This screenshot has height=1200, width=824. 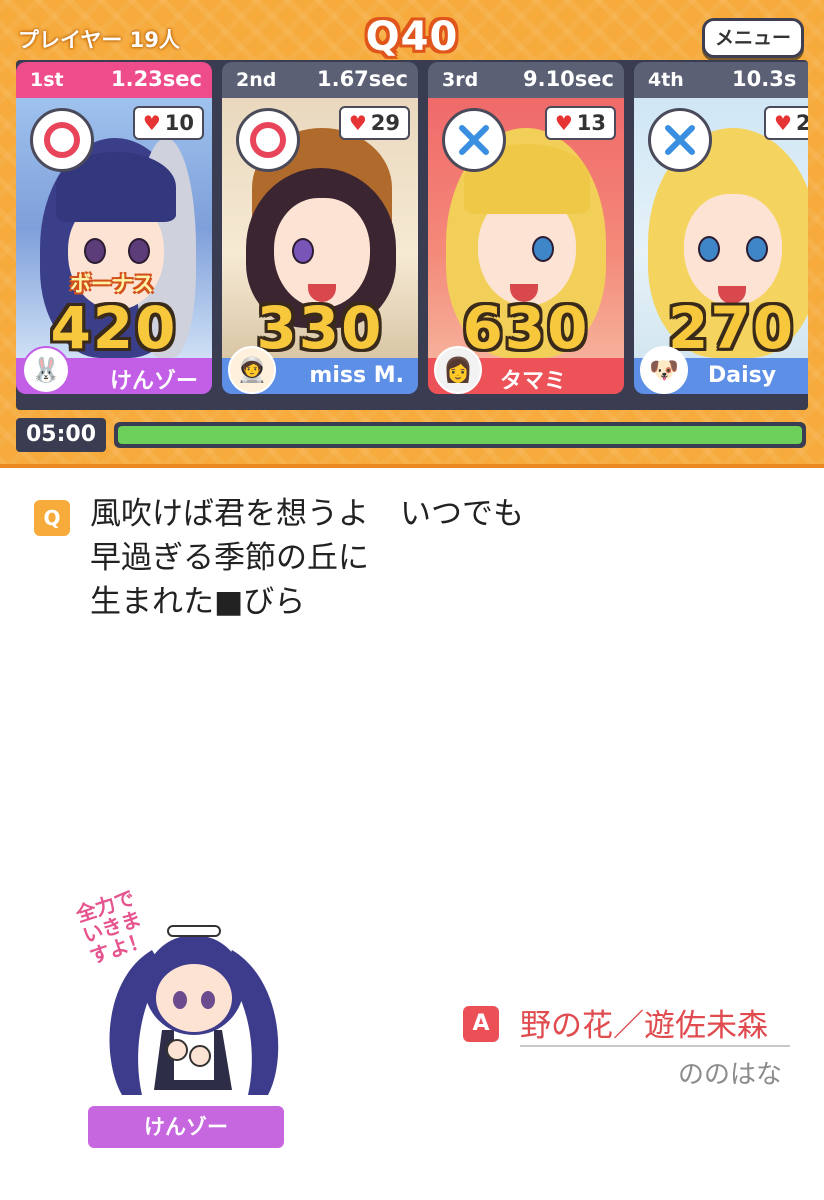 I want to click on astronaut-icon: 🧑‍🚀, so click(x=252, y=370).